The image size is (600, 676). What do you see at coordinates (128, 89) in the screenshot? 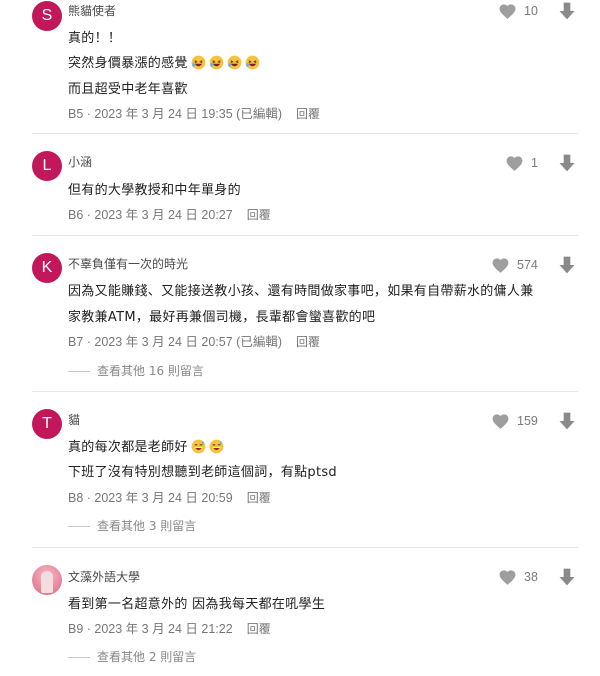
I see `comment-text-line: 而且超受中老年喜歡` at bounding box center [128, 89].